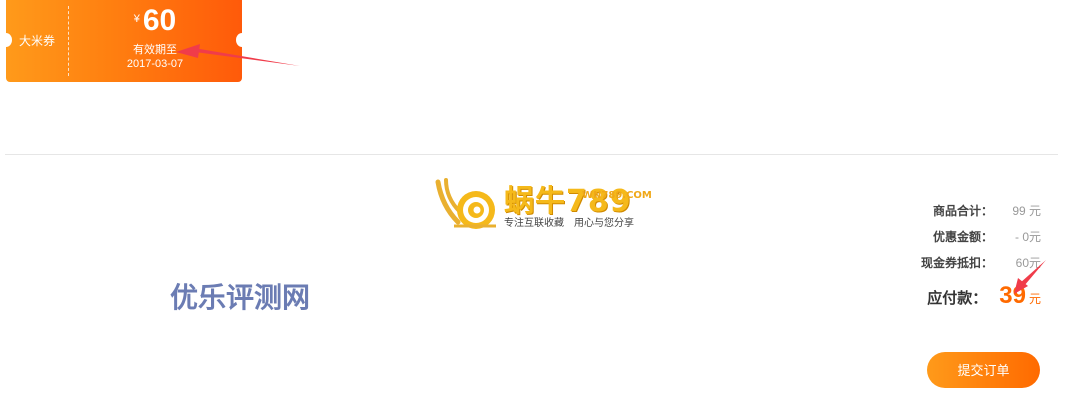 This screenshot has height=406, width=1082. Describe the element at coordinates (962, 237) in the screenshot. I see `discount-label: 优惠金额：` at that location.